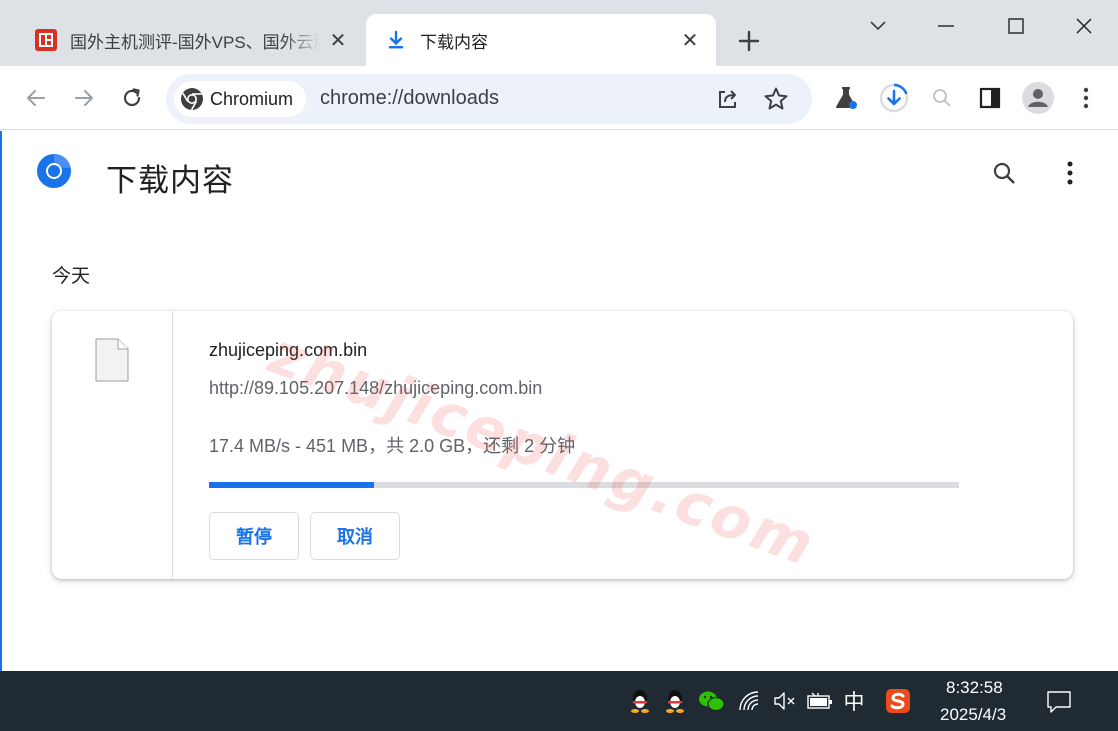  I want to click on clock-date: 2025/4/3, so click(973, 715).